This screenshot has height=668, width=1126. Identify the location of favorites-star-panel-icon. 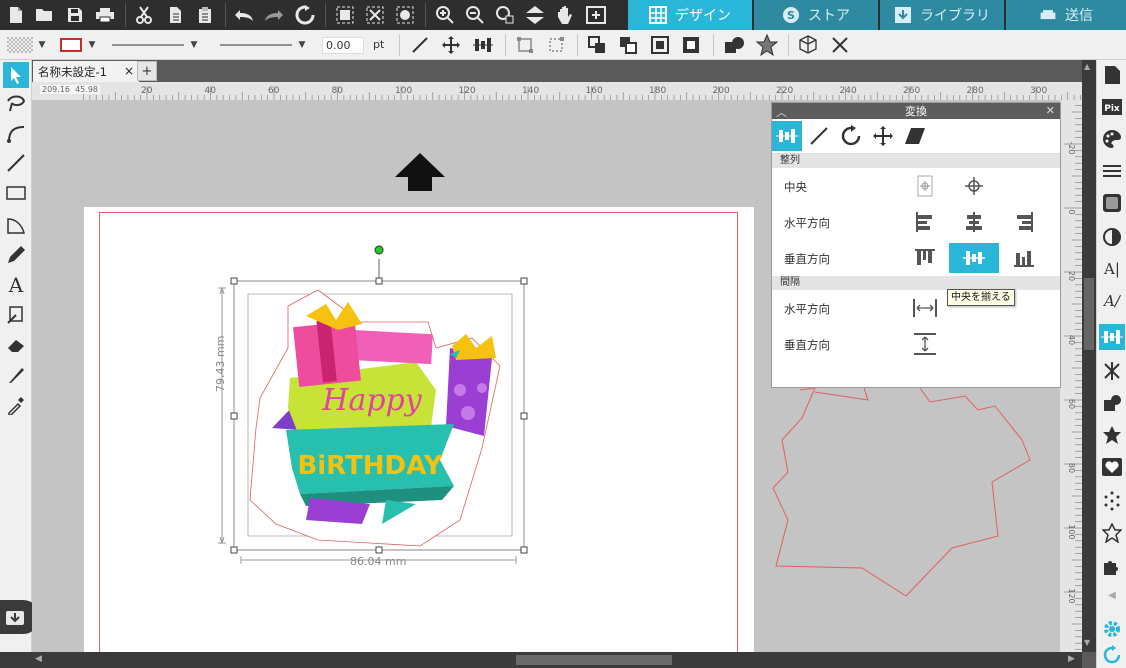
(1112, 435).